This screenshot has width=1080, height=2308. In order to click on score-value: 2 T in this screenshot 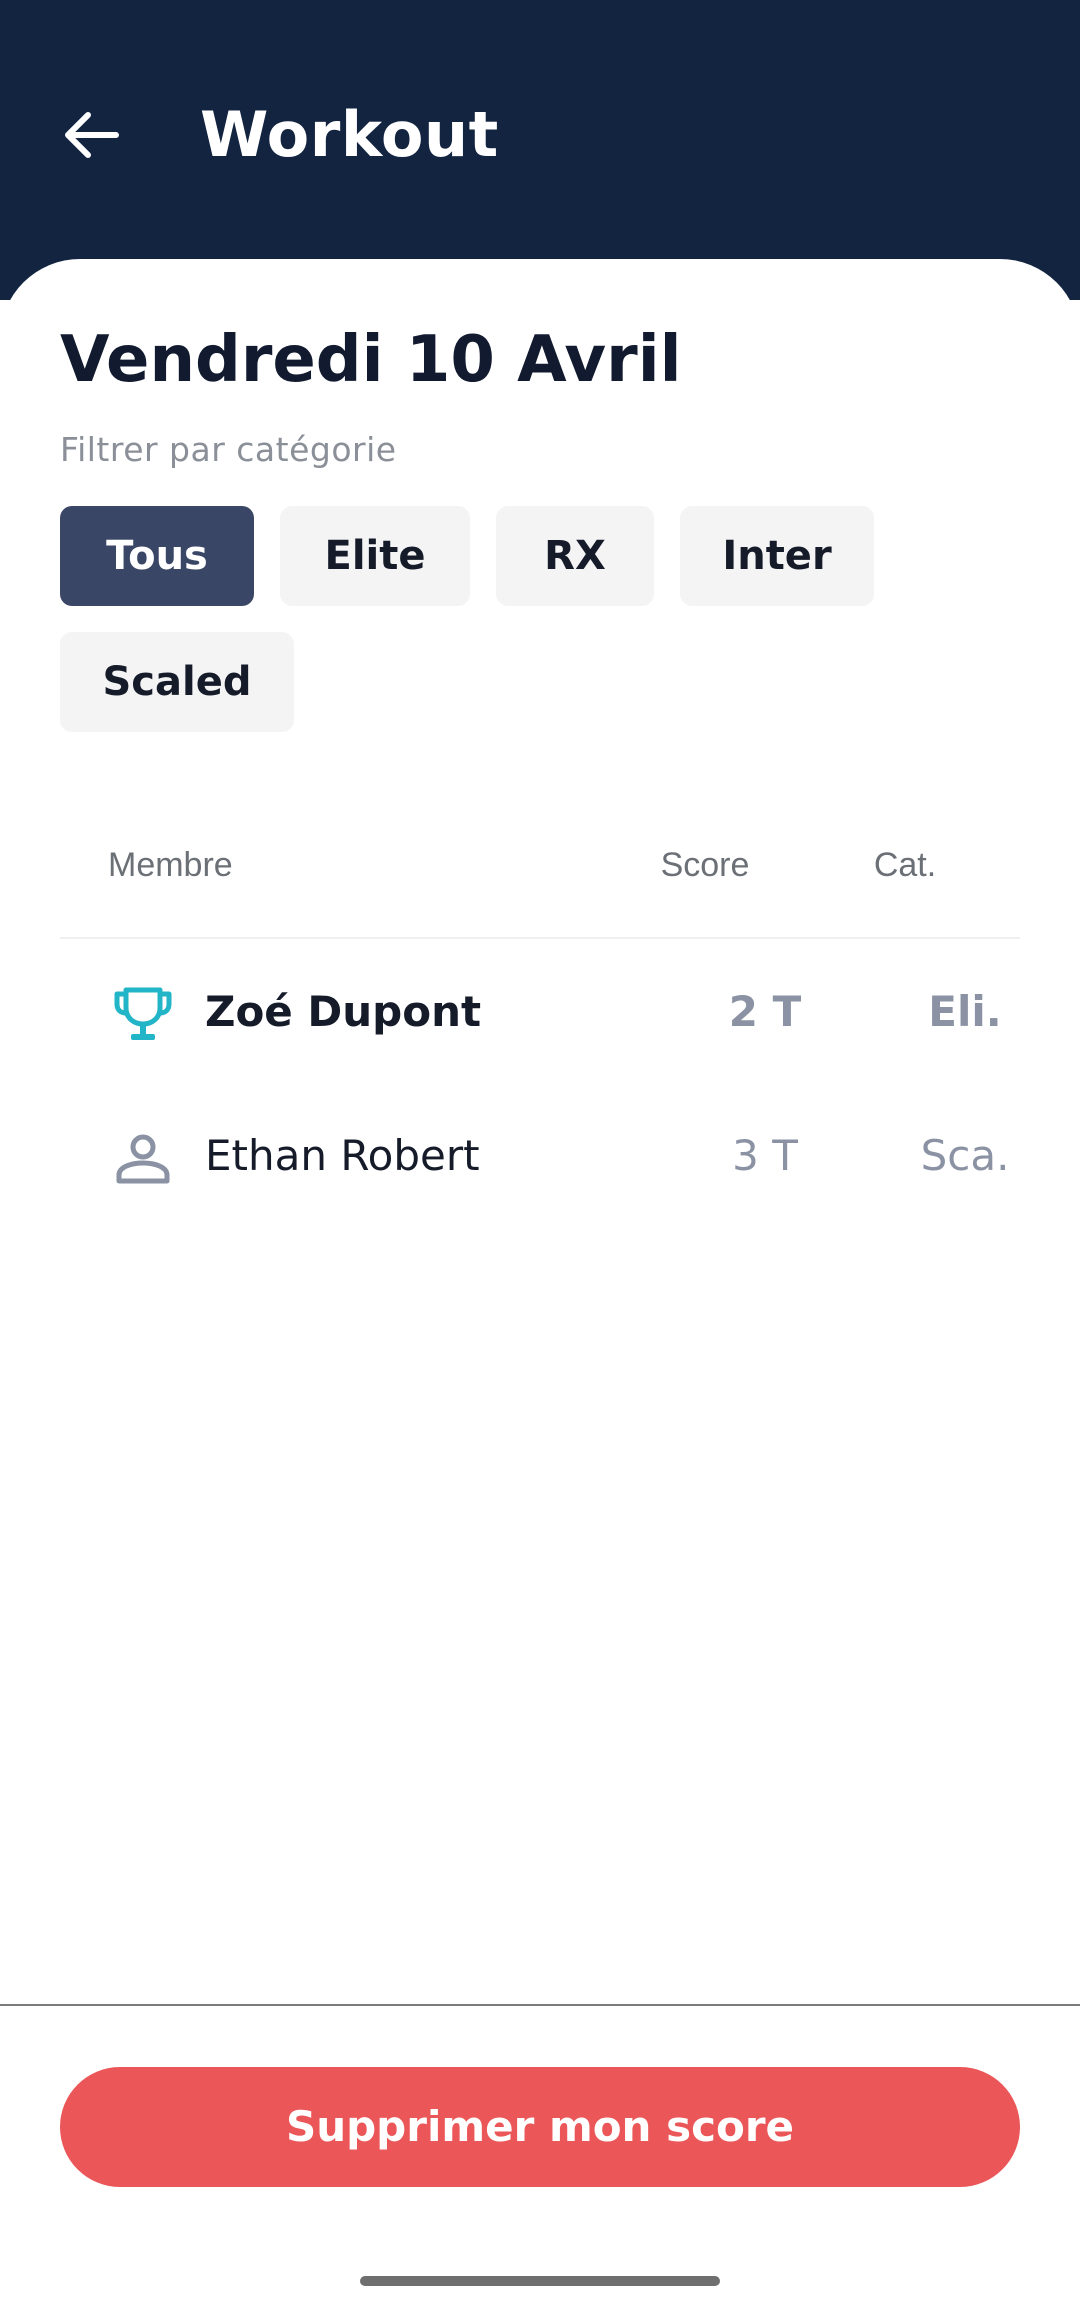, I will do `click(765, 1011)`.